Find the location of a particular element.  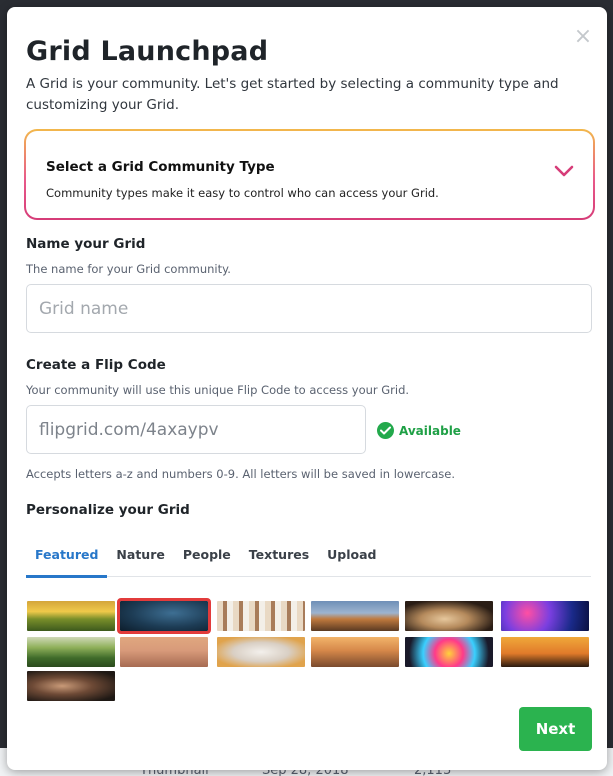

community-type-title: Select a Grid Community Type is located at coordinates (160, 167).